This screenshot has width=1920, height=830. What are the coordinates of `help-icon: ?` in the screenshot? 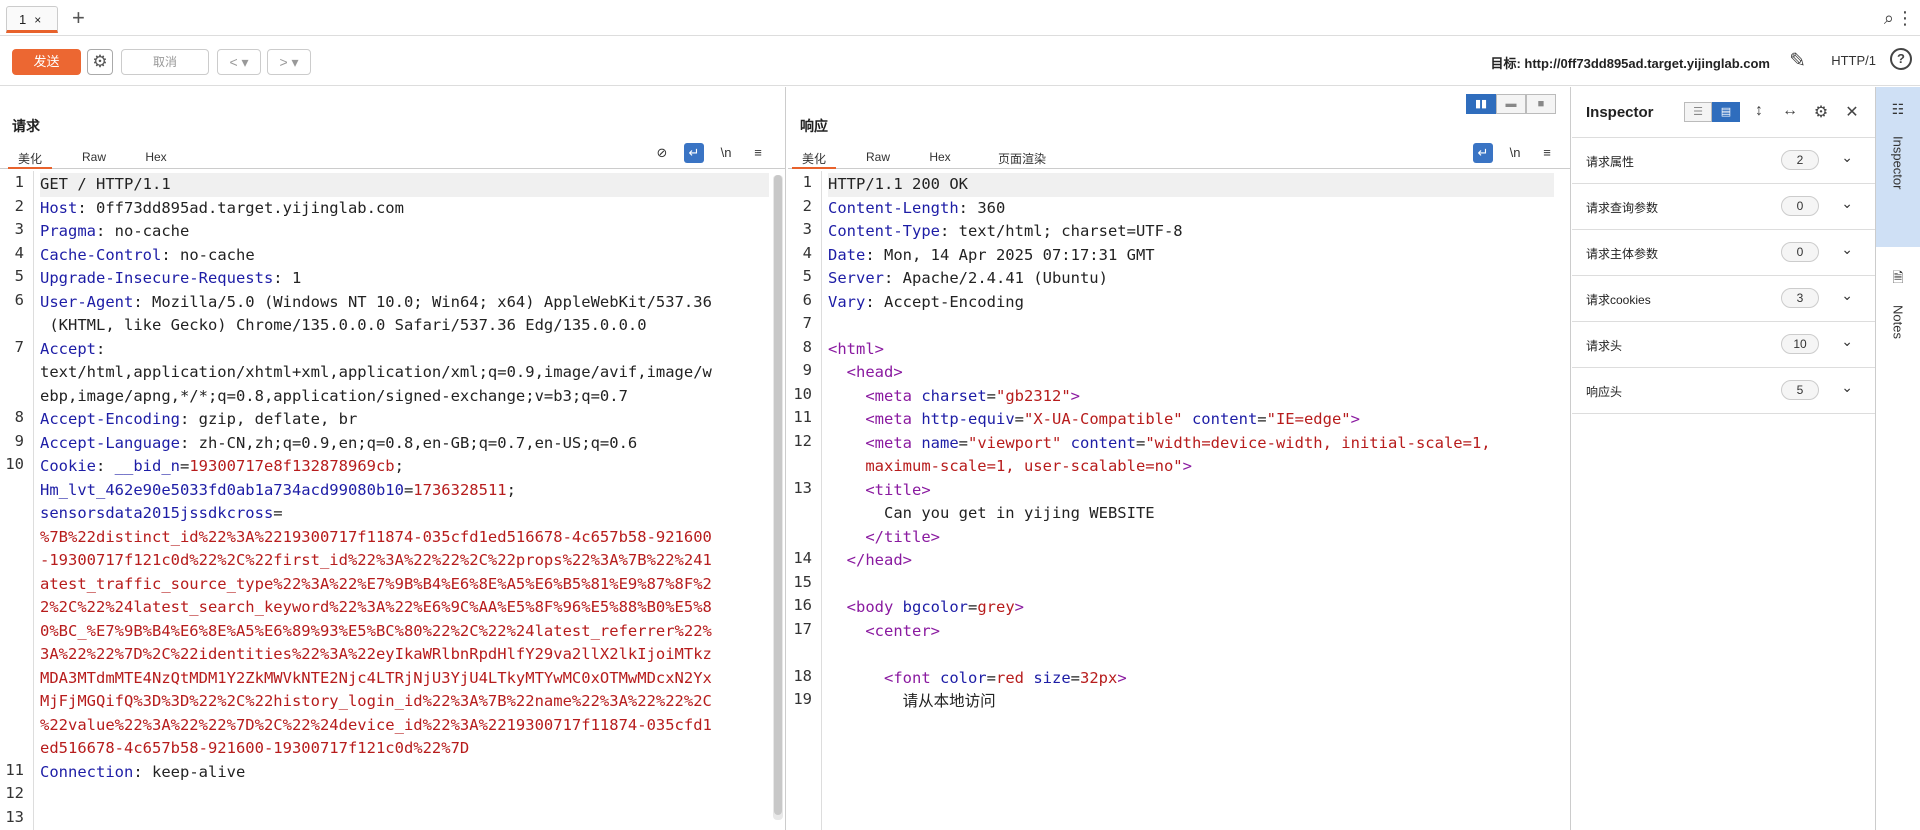 It's located at (1901, 59).